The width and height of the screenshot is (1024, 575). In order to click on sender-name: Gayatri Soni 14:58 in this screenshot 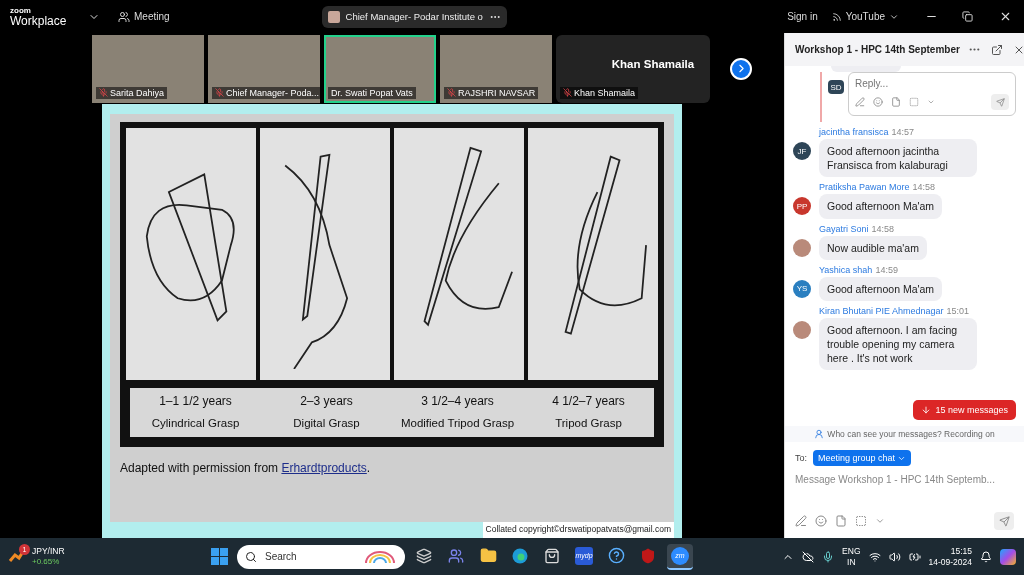, I will do `click(857, 228)`.